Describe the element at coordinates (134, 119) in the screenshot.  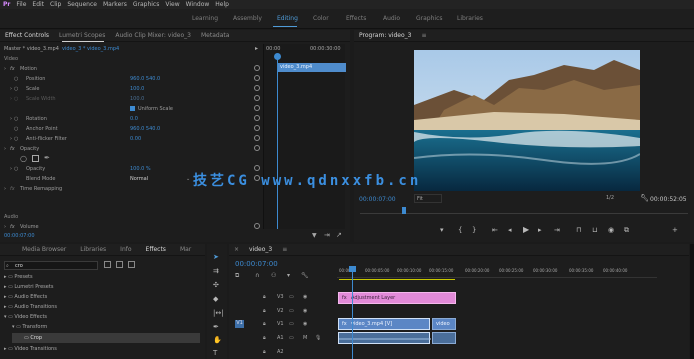
I see `rotation-value: 0.0` at that location.